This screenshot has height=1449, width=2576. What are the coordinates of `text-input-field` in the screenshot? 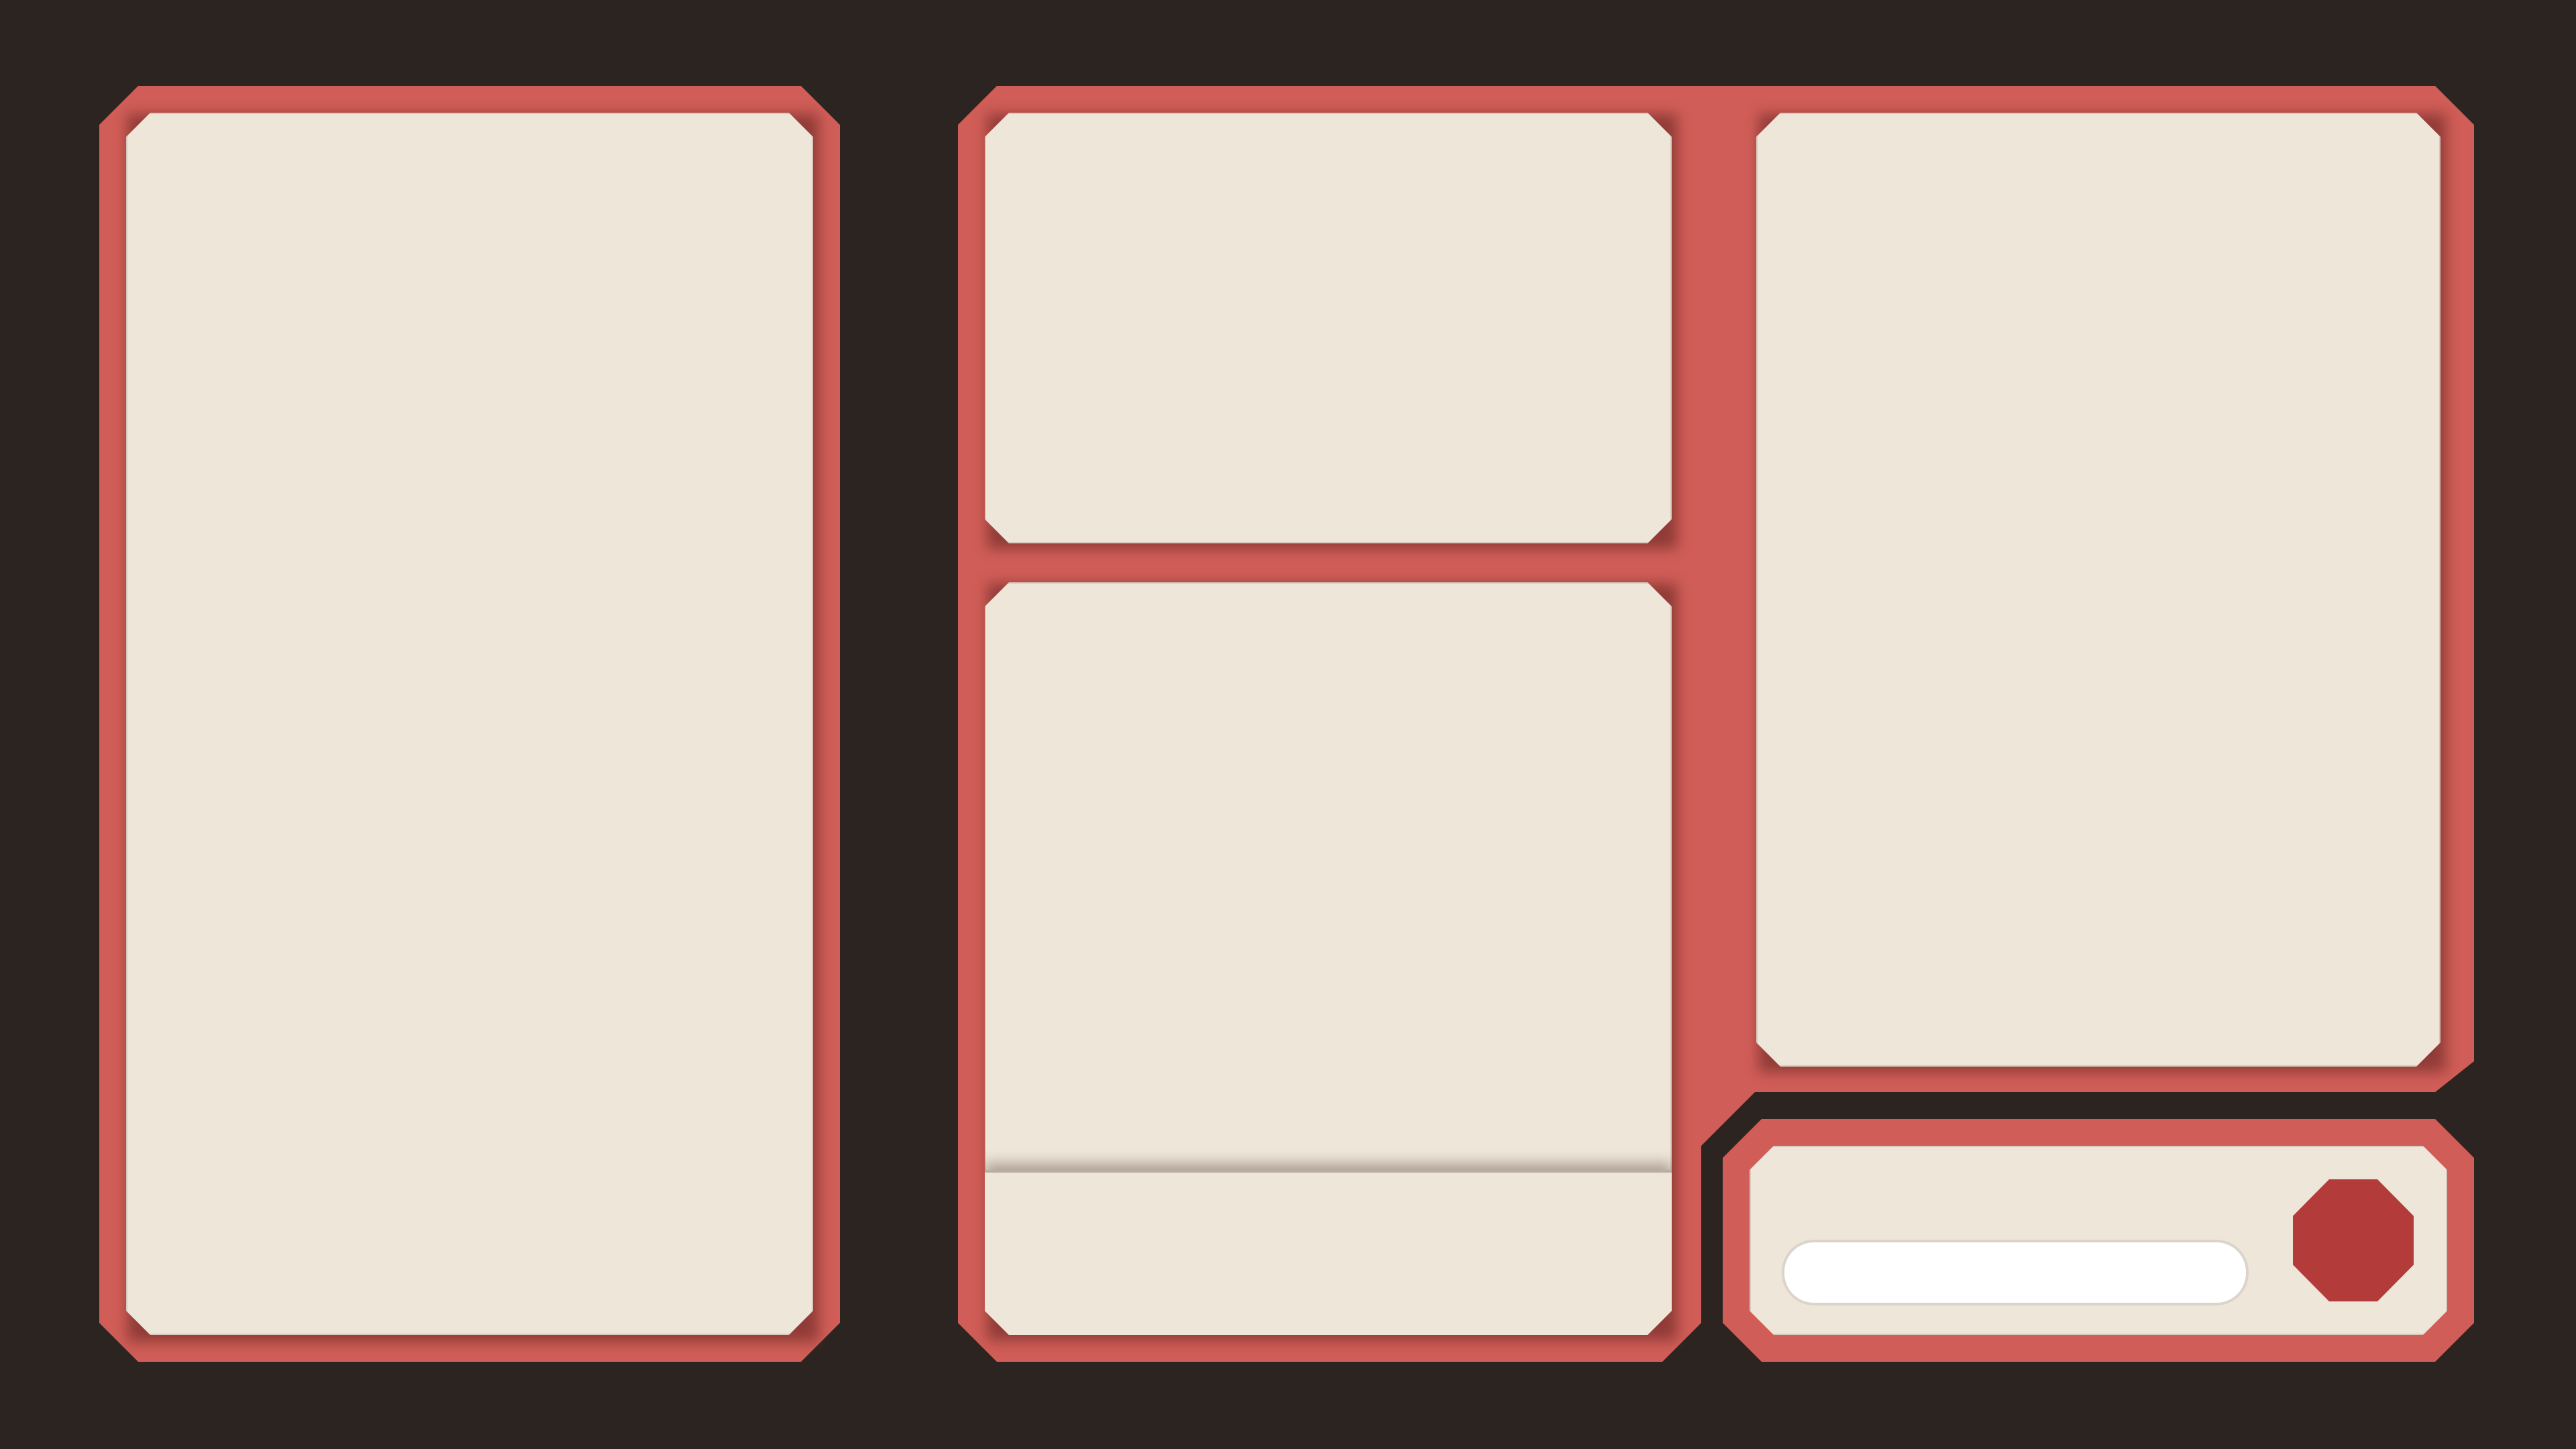 It's located at (2015, 1272).